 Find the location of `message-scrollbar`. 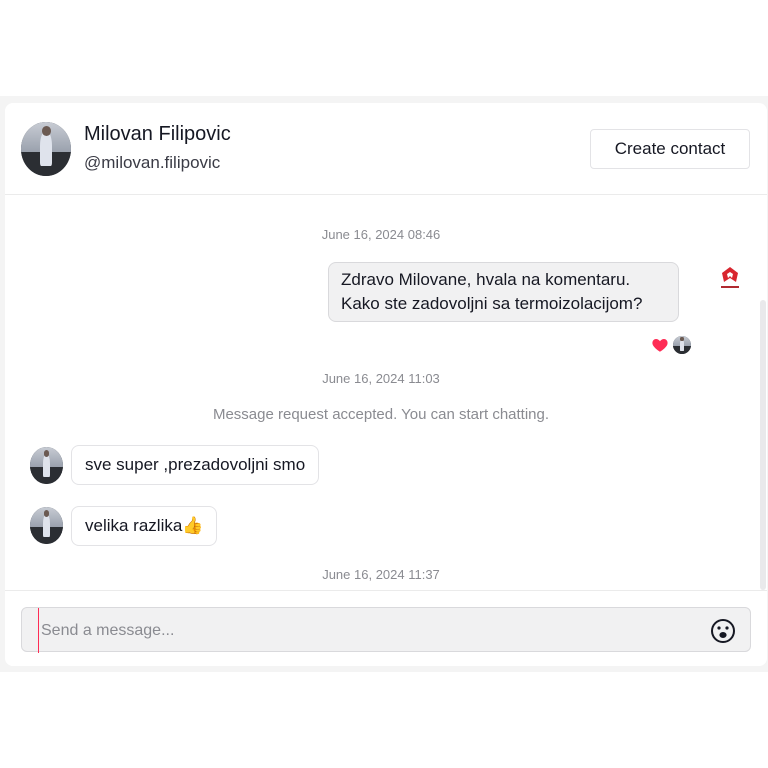

message-scrollbar is located at coordinates (763, 445).